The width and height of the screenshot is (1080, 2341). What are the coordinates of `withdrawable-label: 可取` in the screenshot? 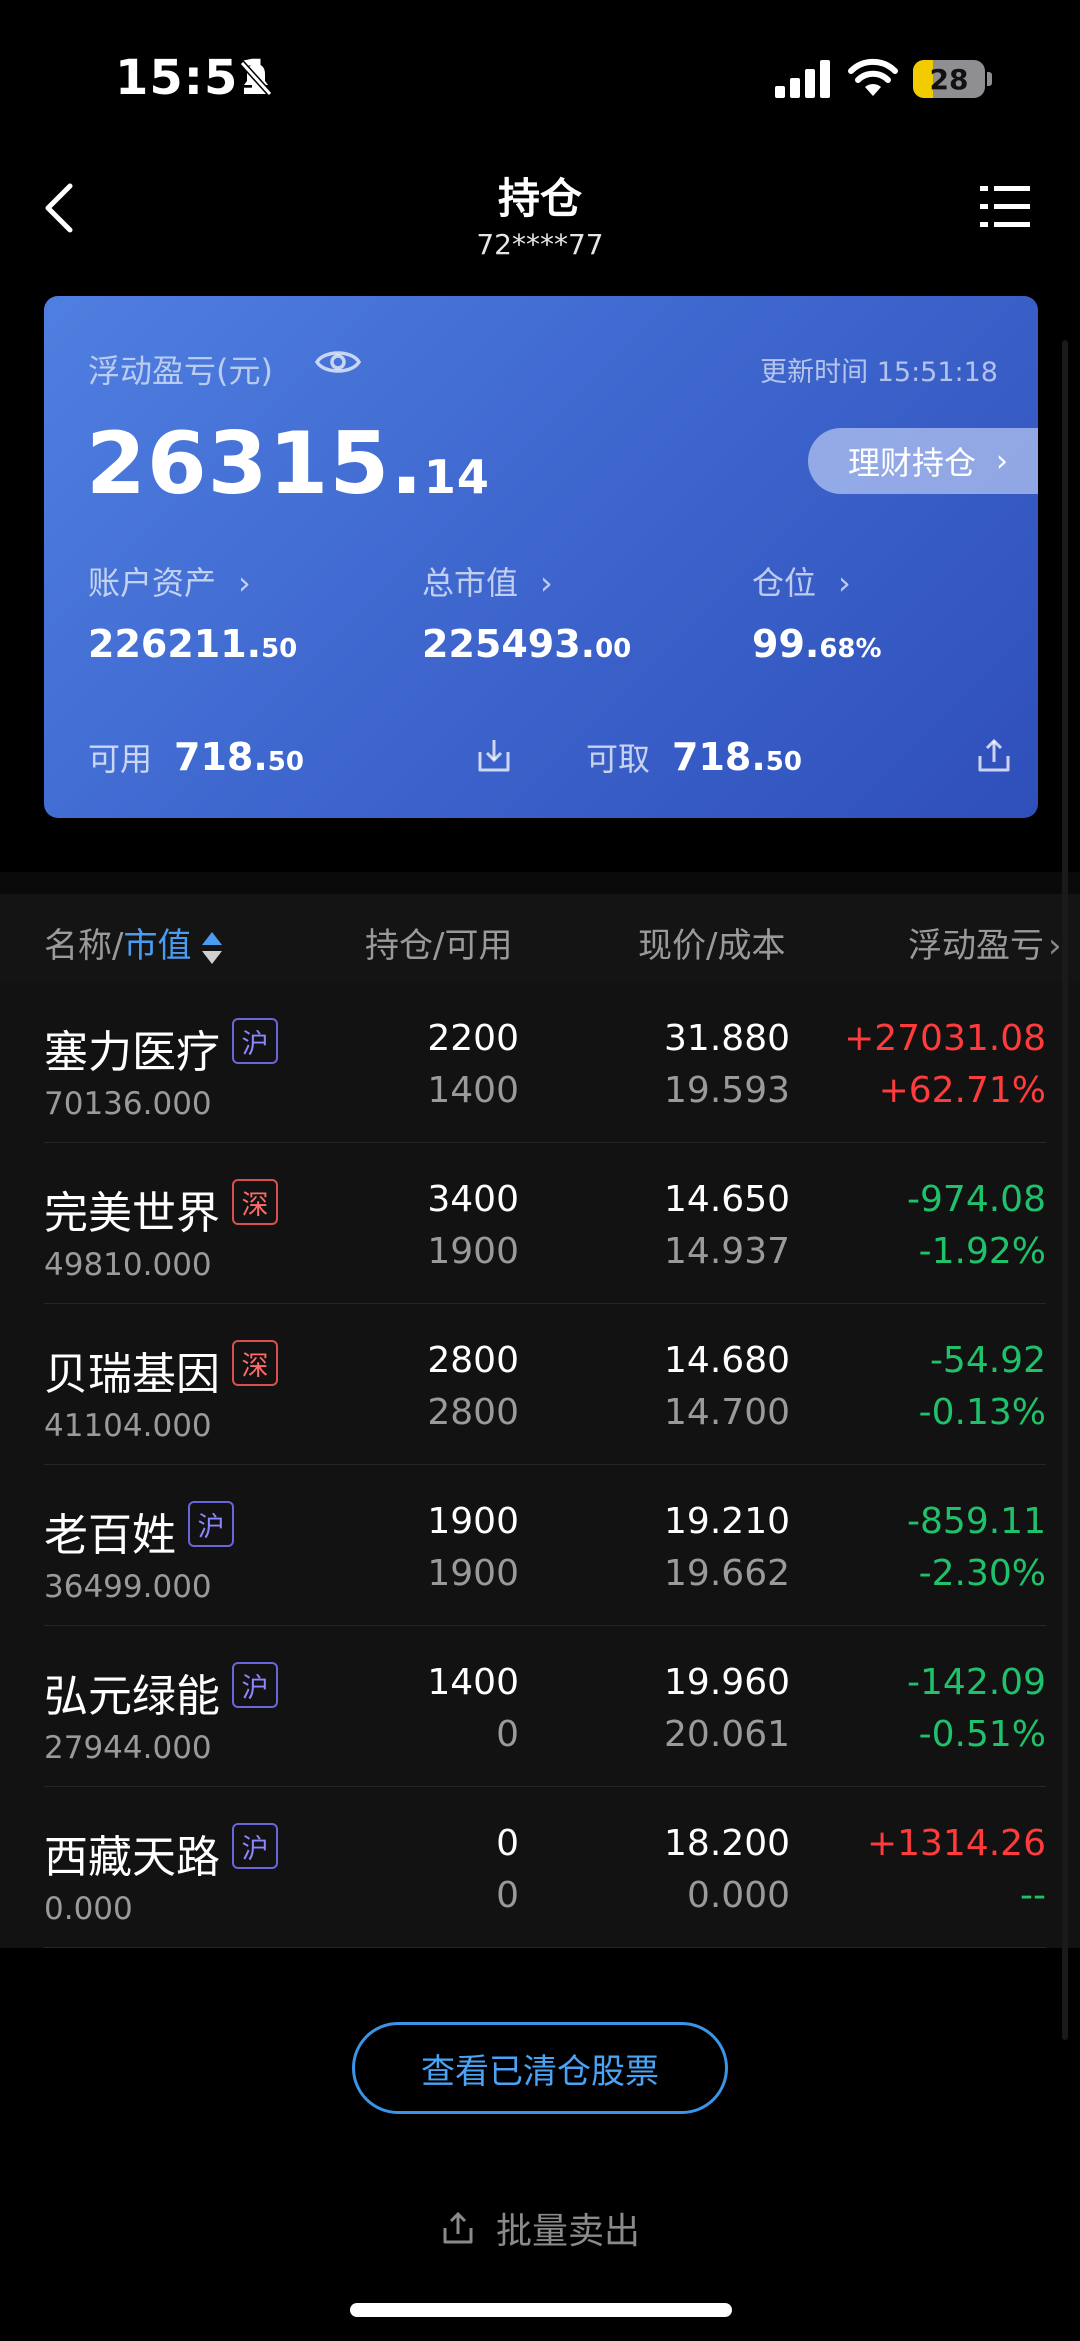 It's located at (618, 759).